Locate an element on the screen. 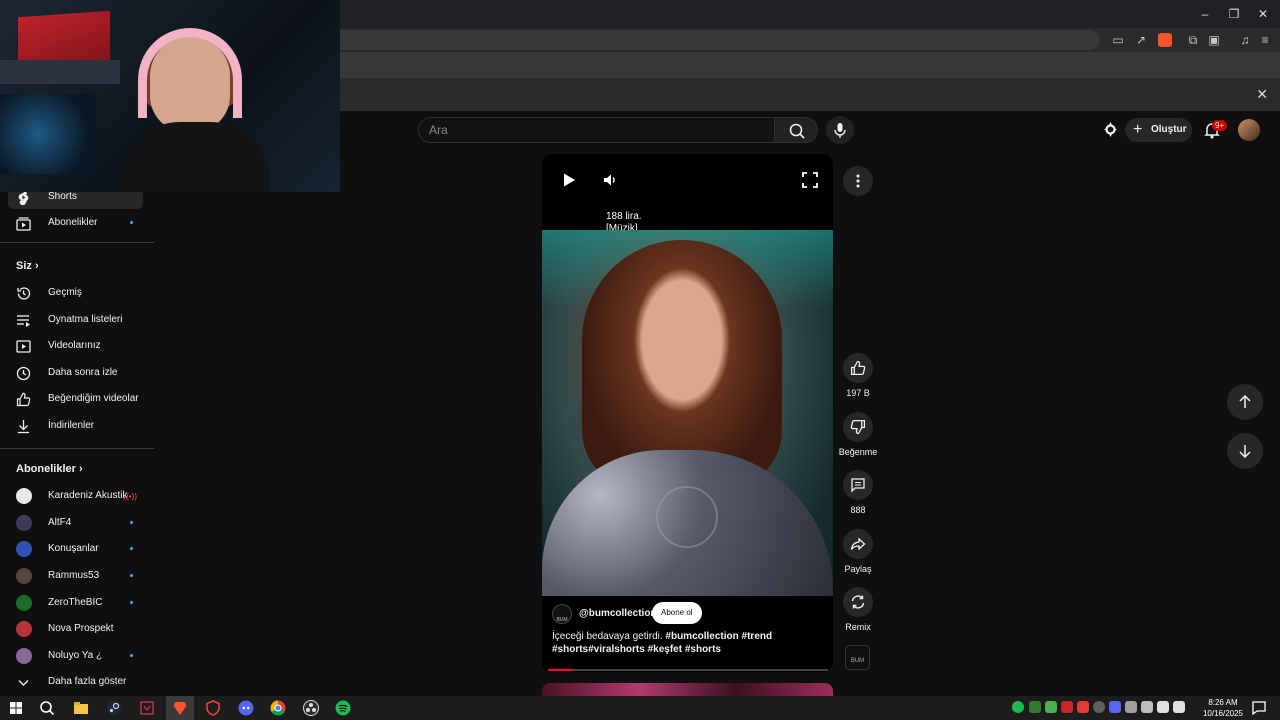 The width and height of the screenshot is (1280, 720). sidebar-channel: AltF4 is located at coordinates (75, 523).